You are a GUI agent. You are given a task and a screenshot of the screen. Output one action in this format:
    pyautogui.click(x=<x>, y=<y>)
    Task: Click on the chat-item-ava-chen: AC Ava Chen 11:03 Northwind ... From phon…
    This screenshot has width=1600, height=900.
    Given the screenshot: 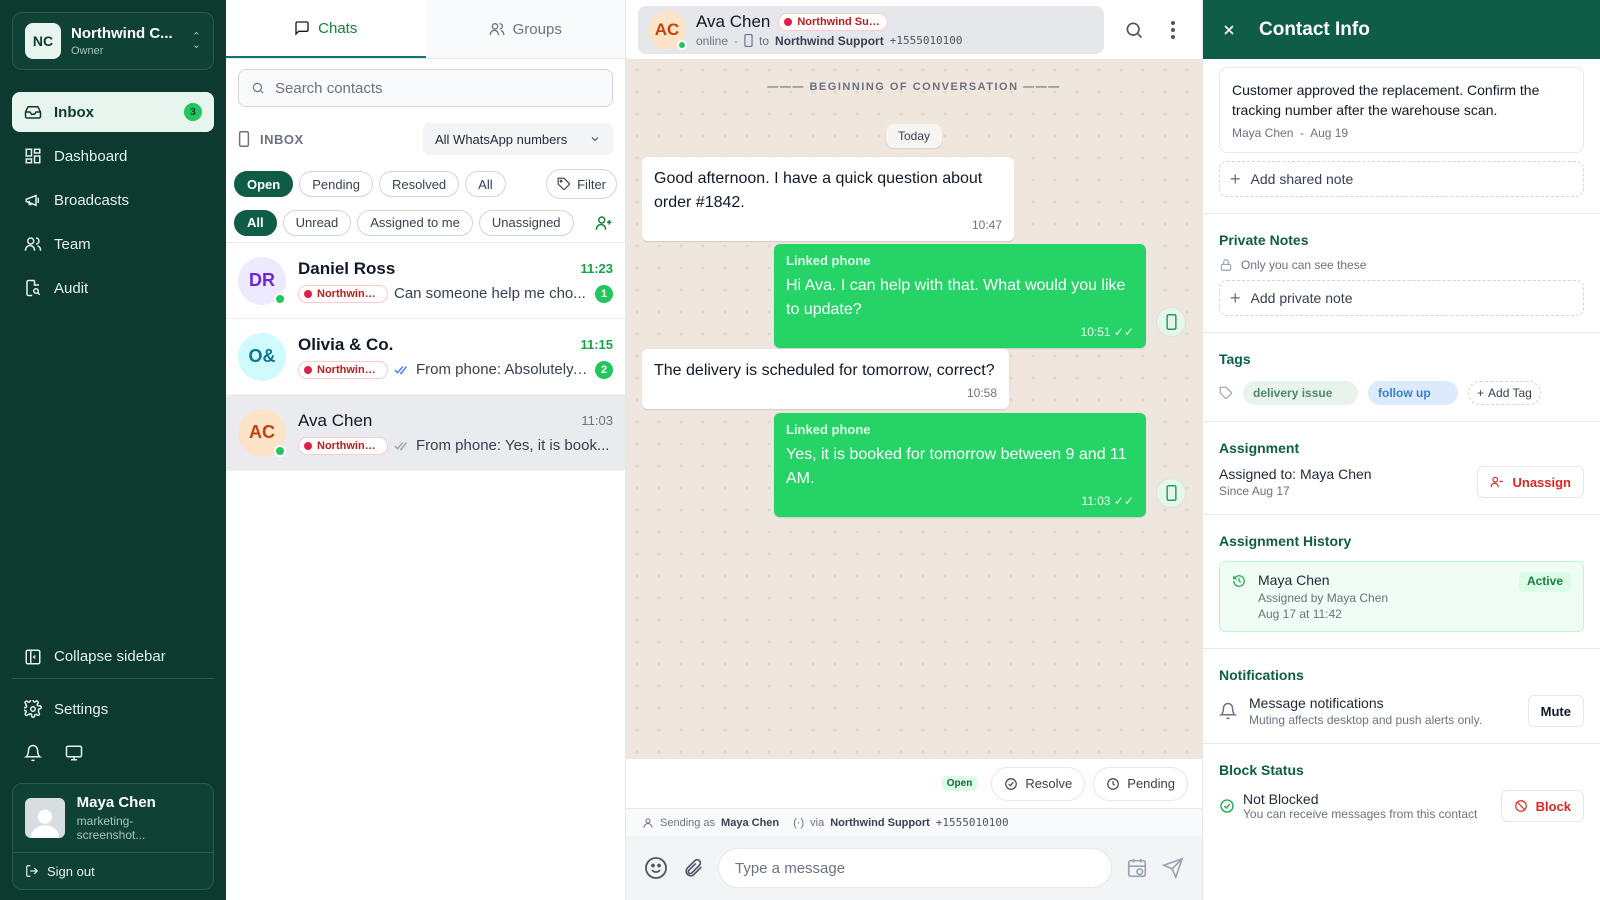 What is the action you would take?
    pyautogui.click(x=425, y=433)
    